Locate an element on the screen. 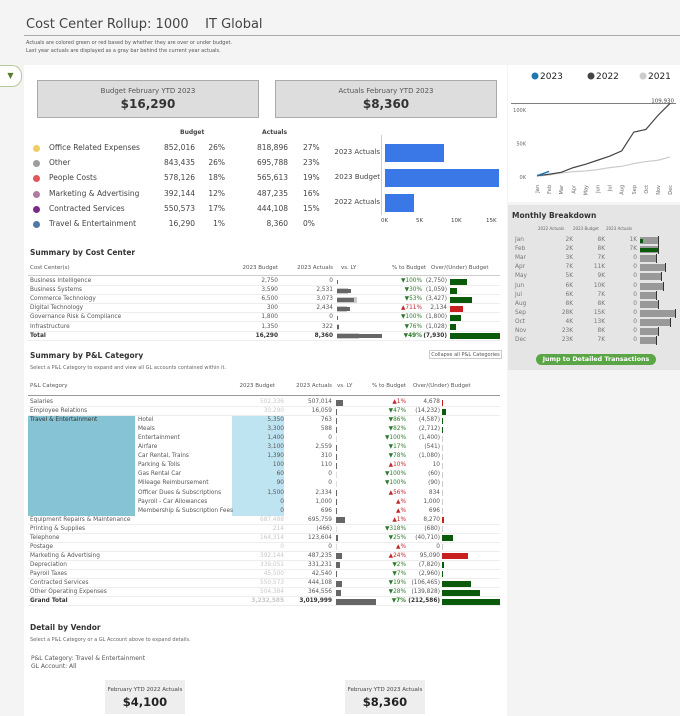  over-under-value: (14,232) is located at coordinates (427, 411).